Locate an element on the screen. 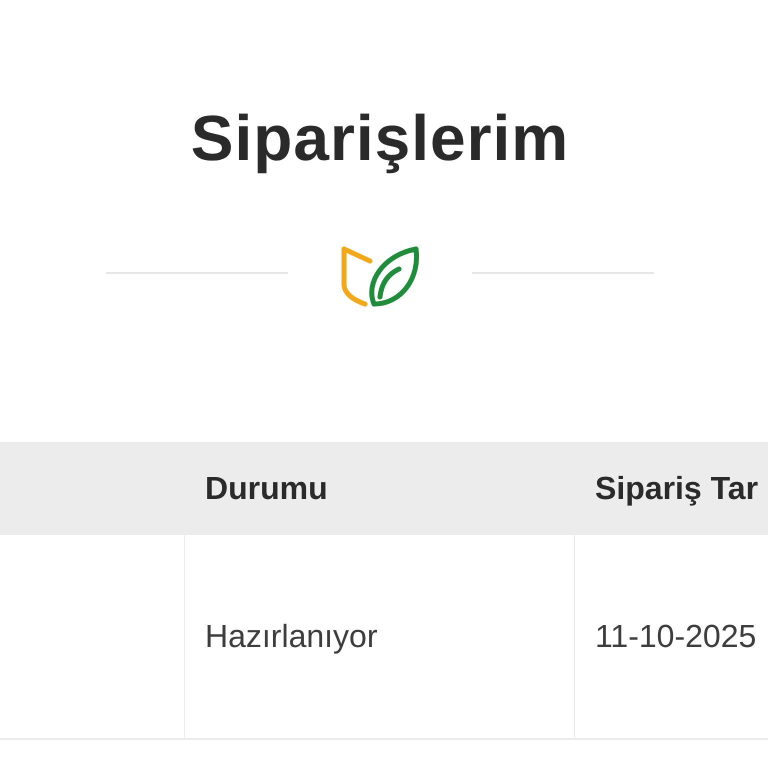 Image resolution: width=768 pixels, height=768 pixels. table-cell: Hazırlanıyor is located at coordinates (379, 636).